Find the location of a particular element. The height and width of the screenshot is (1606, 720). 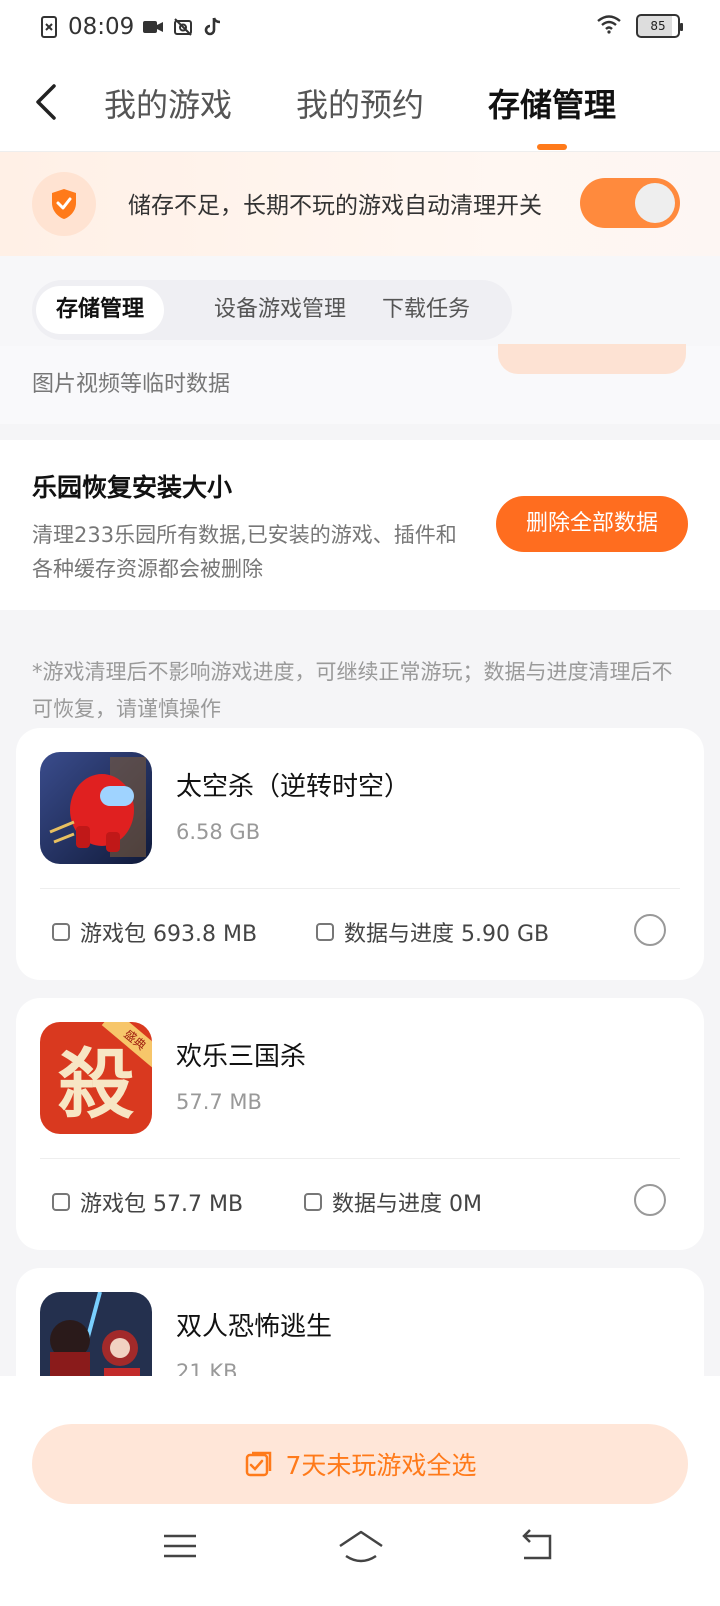

reset-title: 乐园恢复安装大小 is located at coordinates (132, 487).